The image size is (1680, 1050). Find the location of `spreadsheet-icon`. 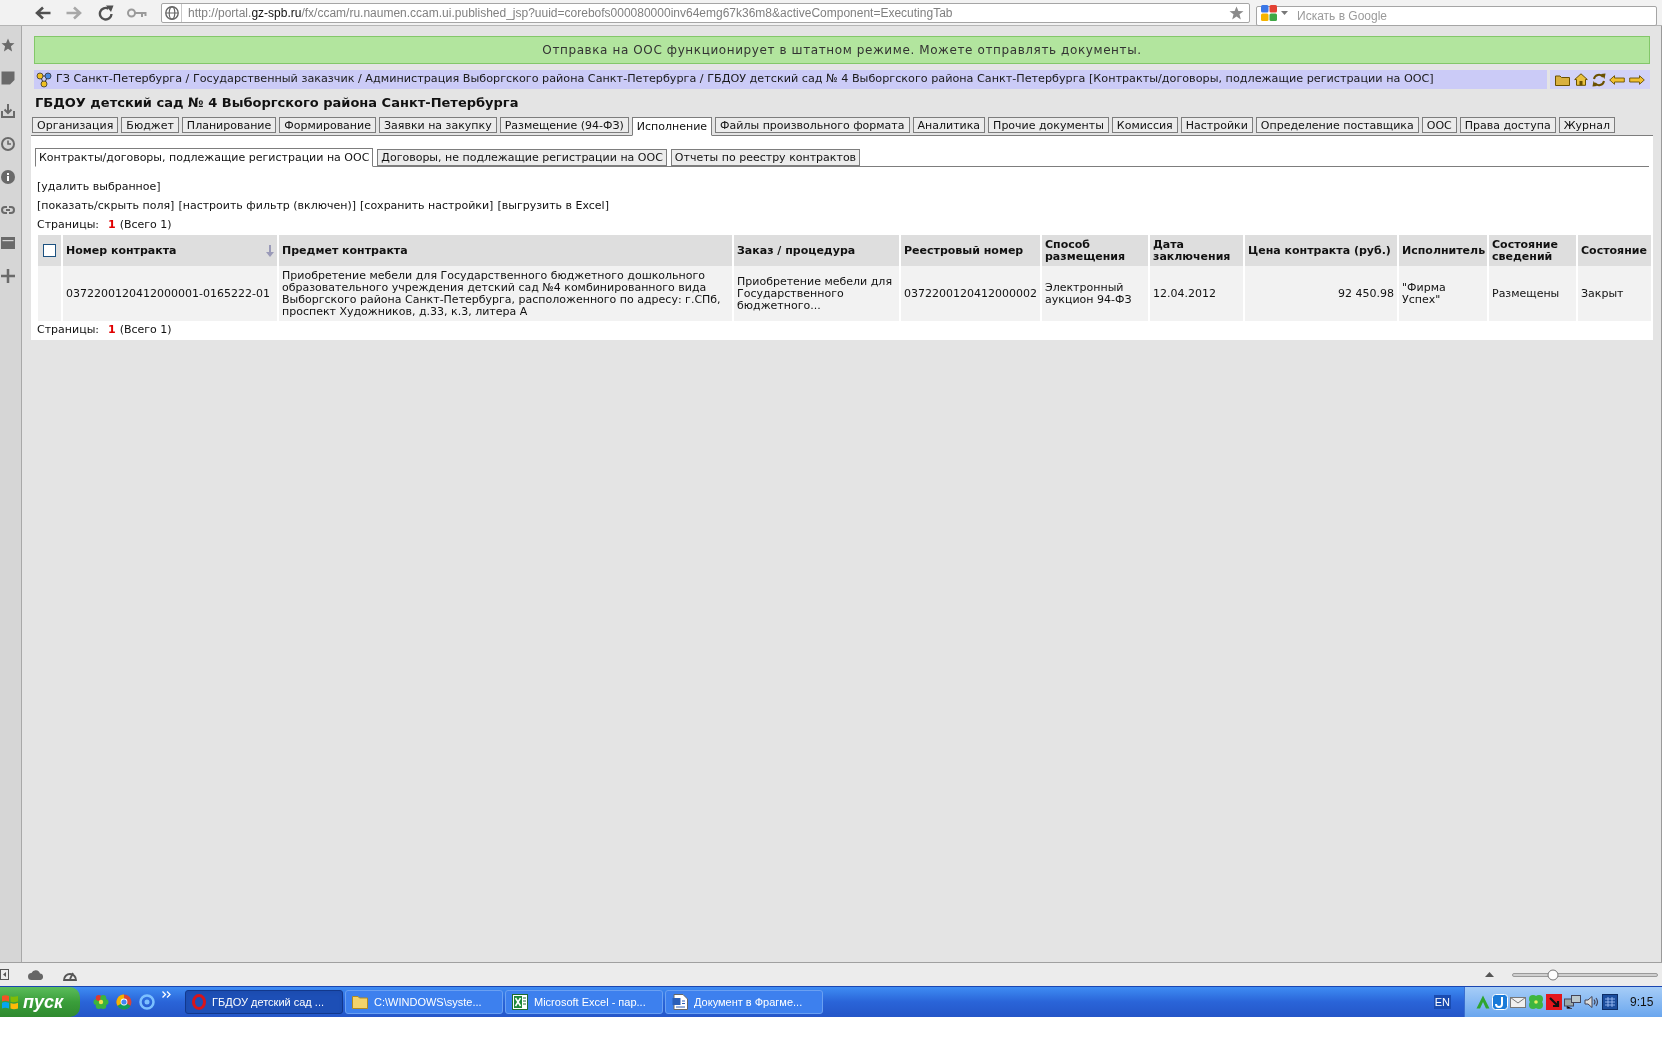

spreadsheet-icon is located at coordinates (520, 1002).